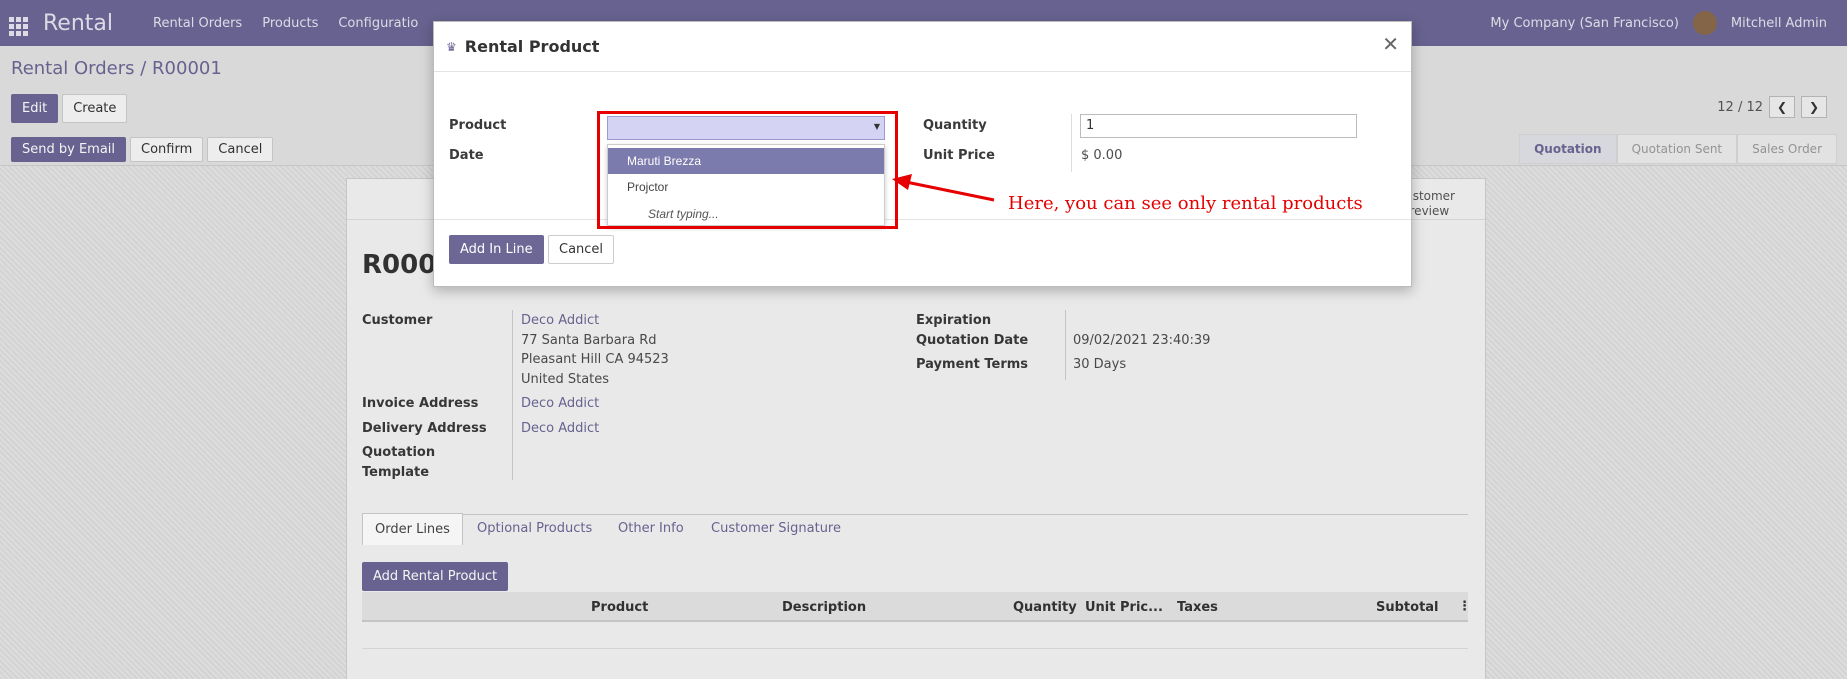 The image size is (1847, 679). I want to click on unit-price-label: Unit Price, so click(959, 155).